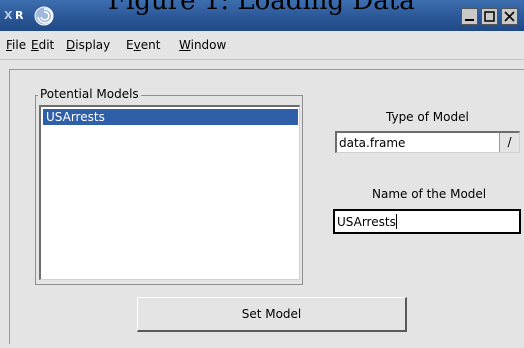 The width and height of the screenshot is (524, 348). What do you see at coordinates (88, 45) in the screenshot?
I see `menu-display: Display` at bounding box center [88, 45].